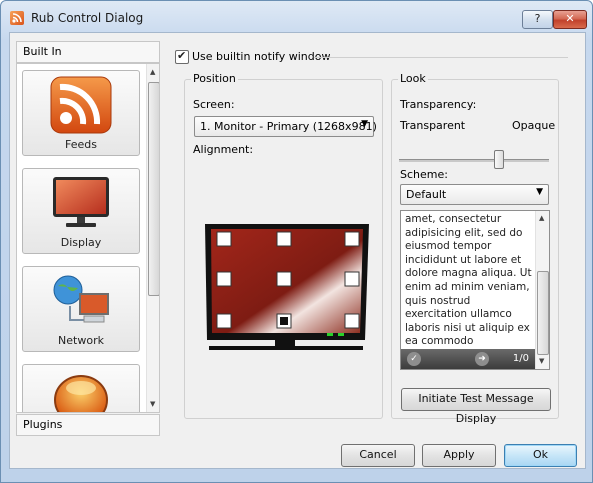 The width and height of the screenshot is (593, 483). What do you see at coordinates (81, 105) in the screenshot?
I see `rss-feed-icon` at bounding box center [81, 105].